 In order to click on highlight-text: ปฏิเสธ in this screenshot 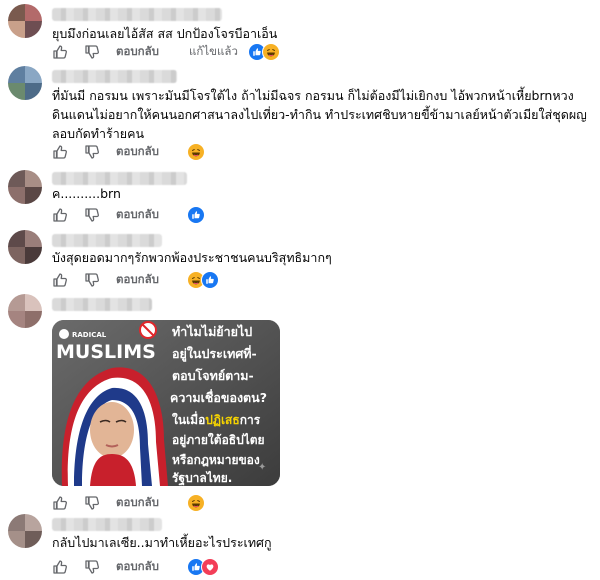, I will do `click(222, 420)`.